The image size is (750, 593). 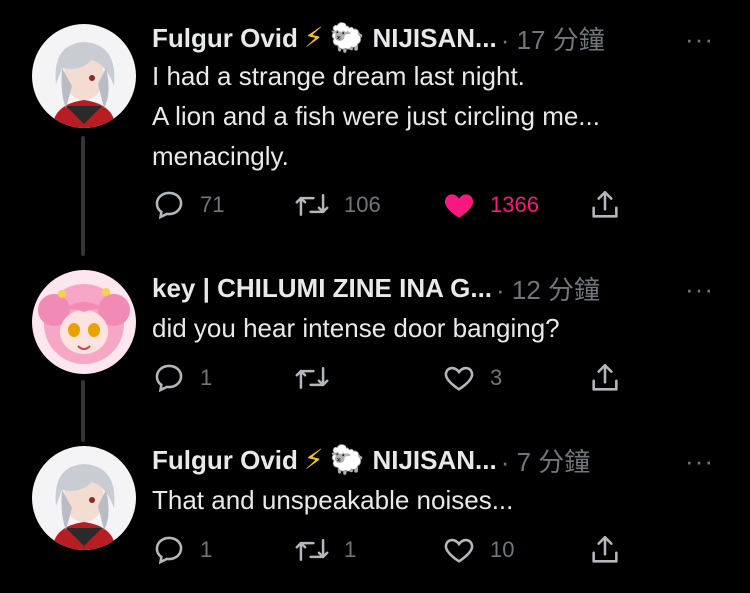 What do you see at coordinates (350, 549) in the screenshot?
I see `retweet-count: 1` at bounding box center [350, 549].